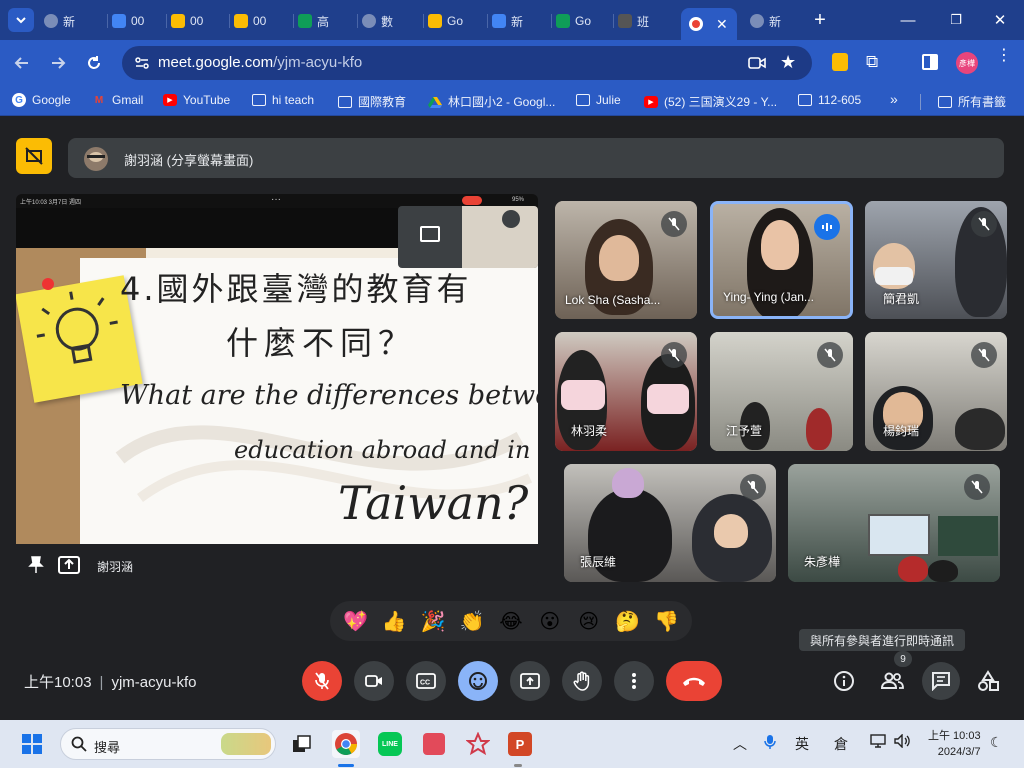  What do you see at coordinates (94, 63) in the screenshot?
I see `reload-button` at bounding box center [94, 63].